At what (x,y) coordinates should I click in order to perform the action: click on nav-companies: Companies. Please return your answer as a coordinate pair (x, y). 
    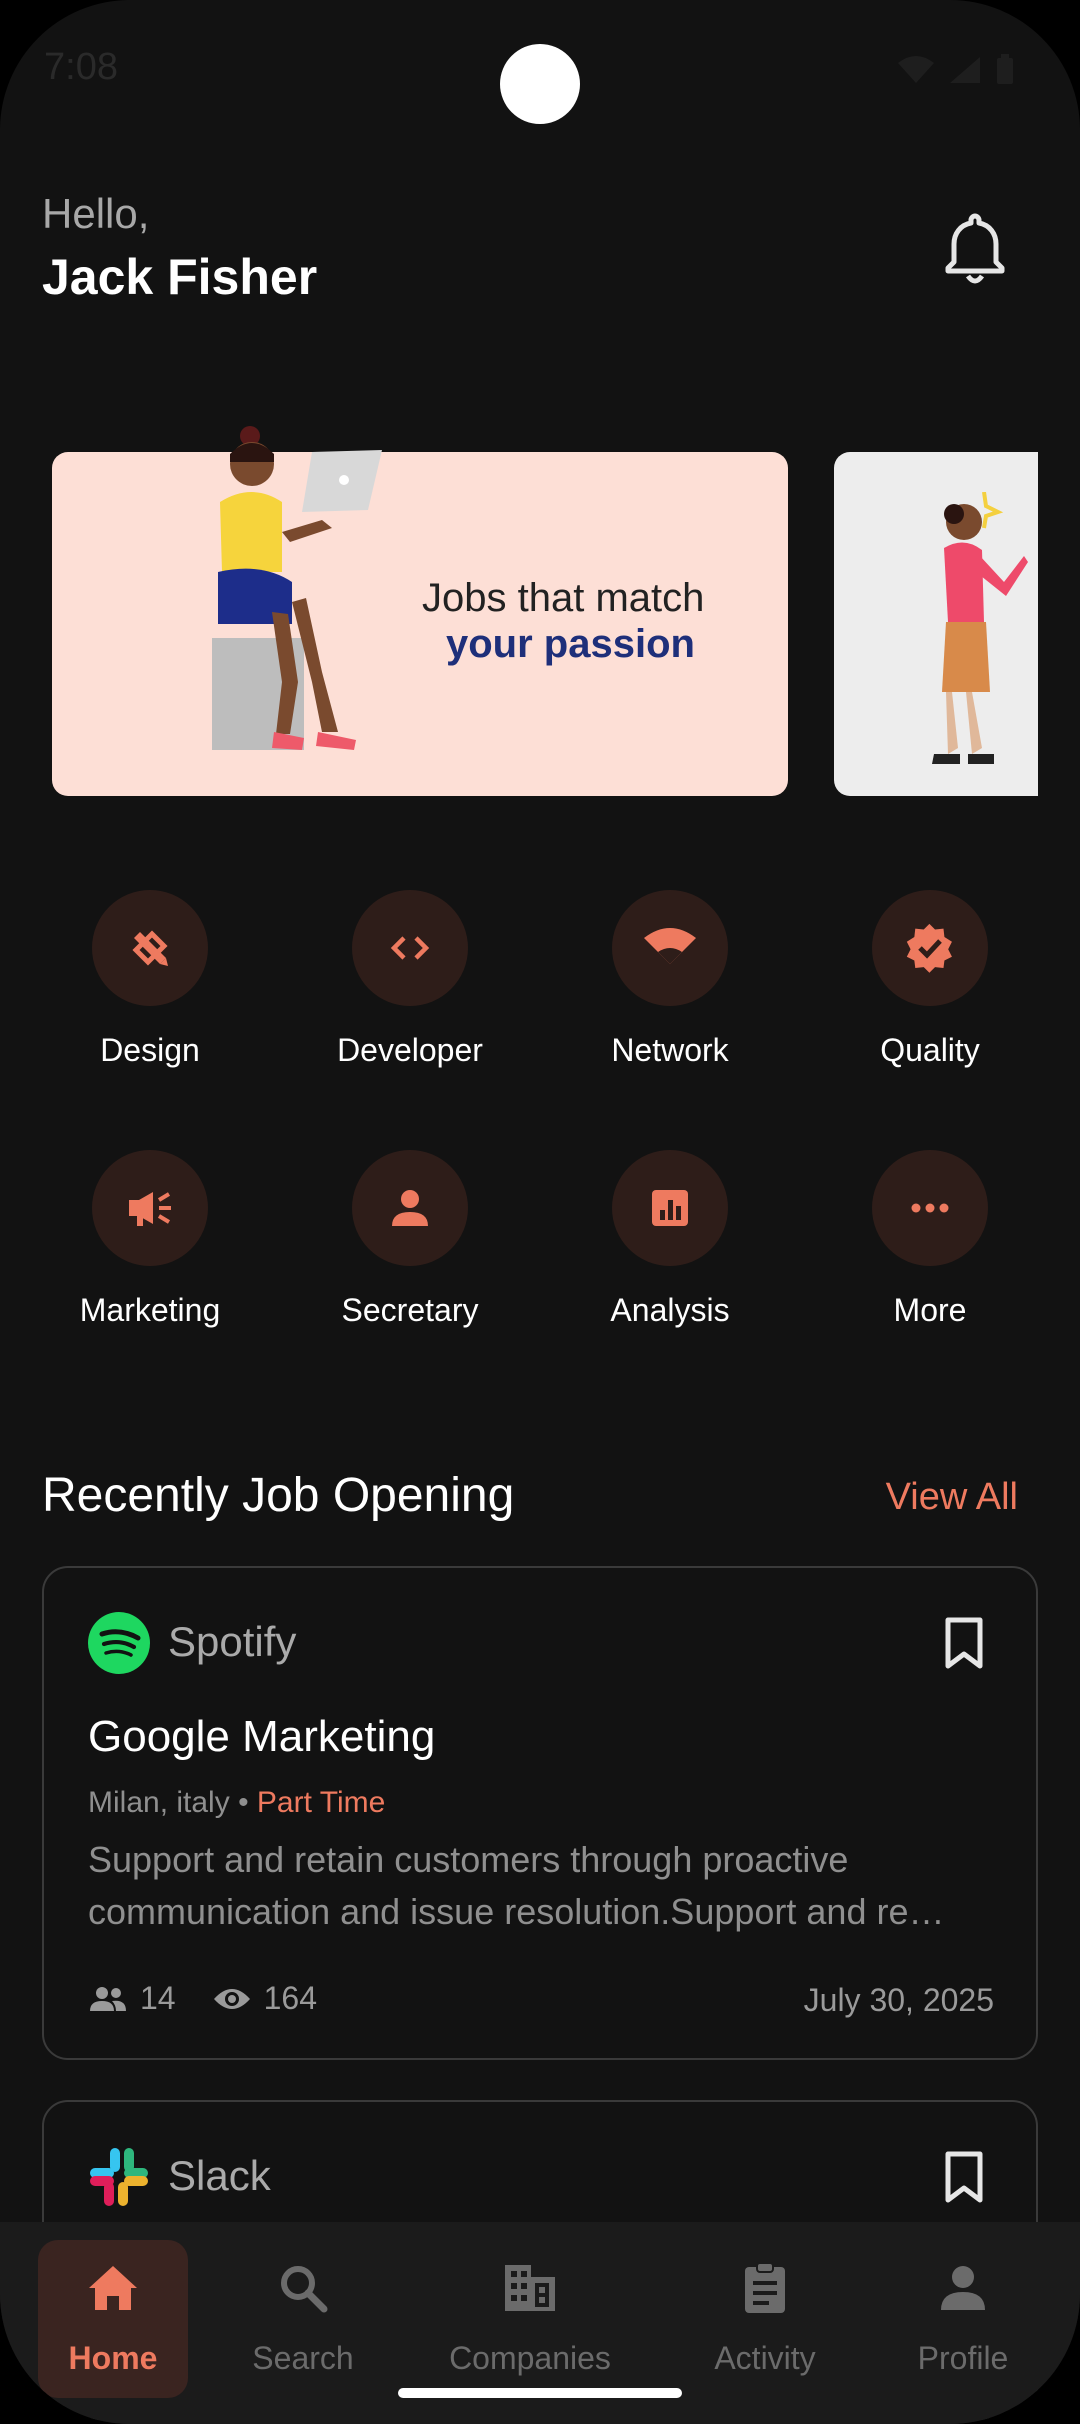
    Looking at the image, I should click on (530, 2319).